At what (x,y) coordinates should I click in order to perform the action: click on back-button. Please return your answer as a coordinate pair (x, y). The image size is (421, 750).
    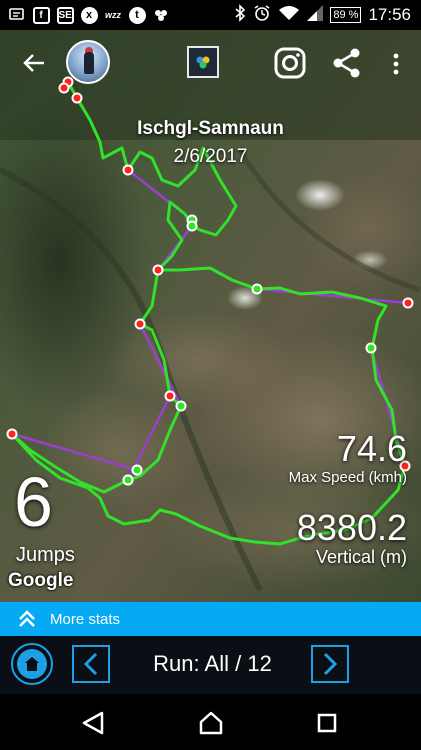
    Looking at the image, I should click on (35, 63).